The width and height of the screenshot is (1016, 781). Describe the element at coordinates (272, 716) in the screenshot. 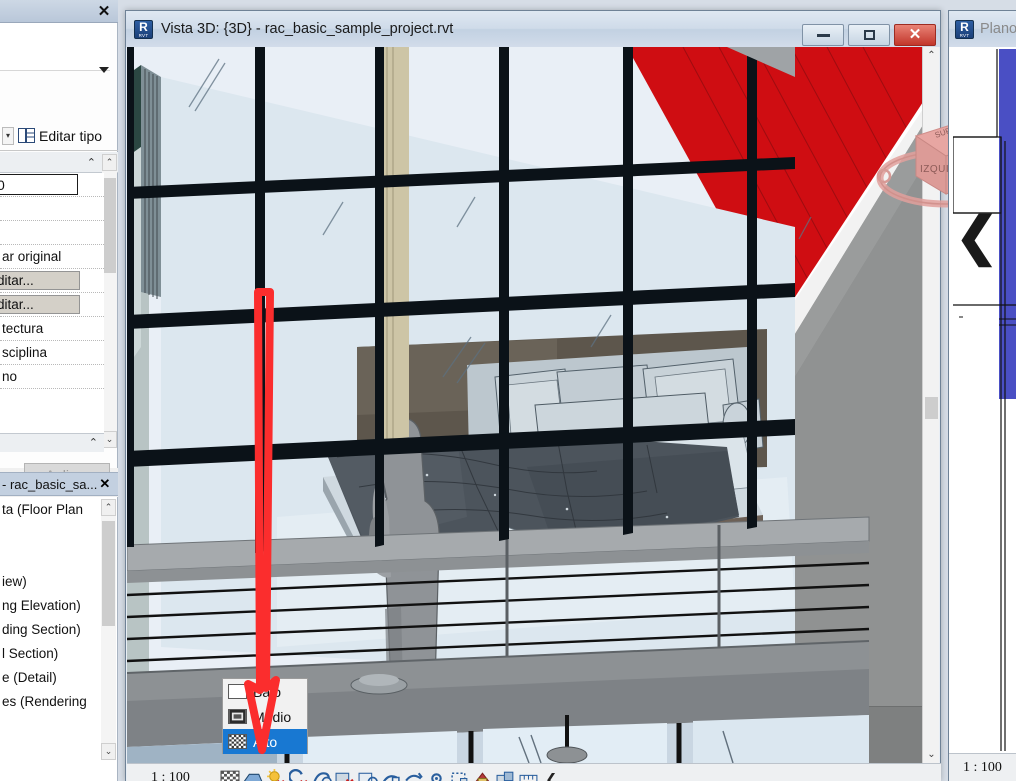

I see `detail-level-label: Medio` at that location.